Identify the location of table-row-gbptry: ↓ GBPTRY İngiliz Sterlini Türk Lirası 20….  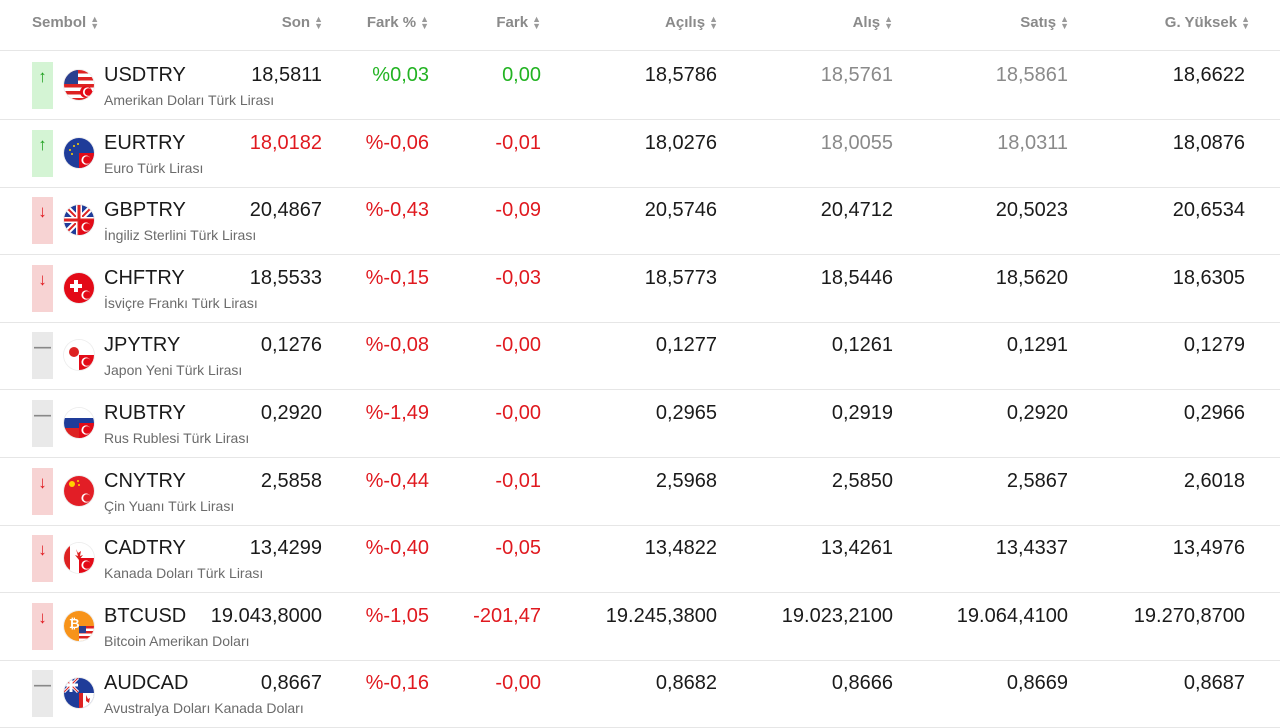
(640, 221).